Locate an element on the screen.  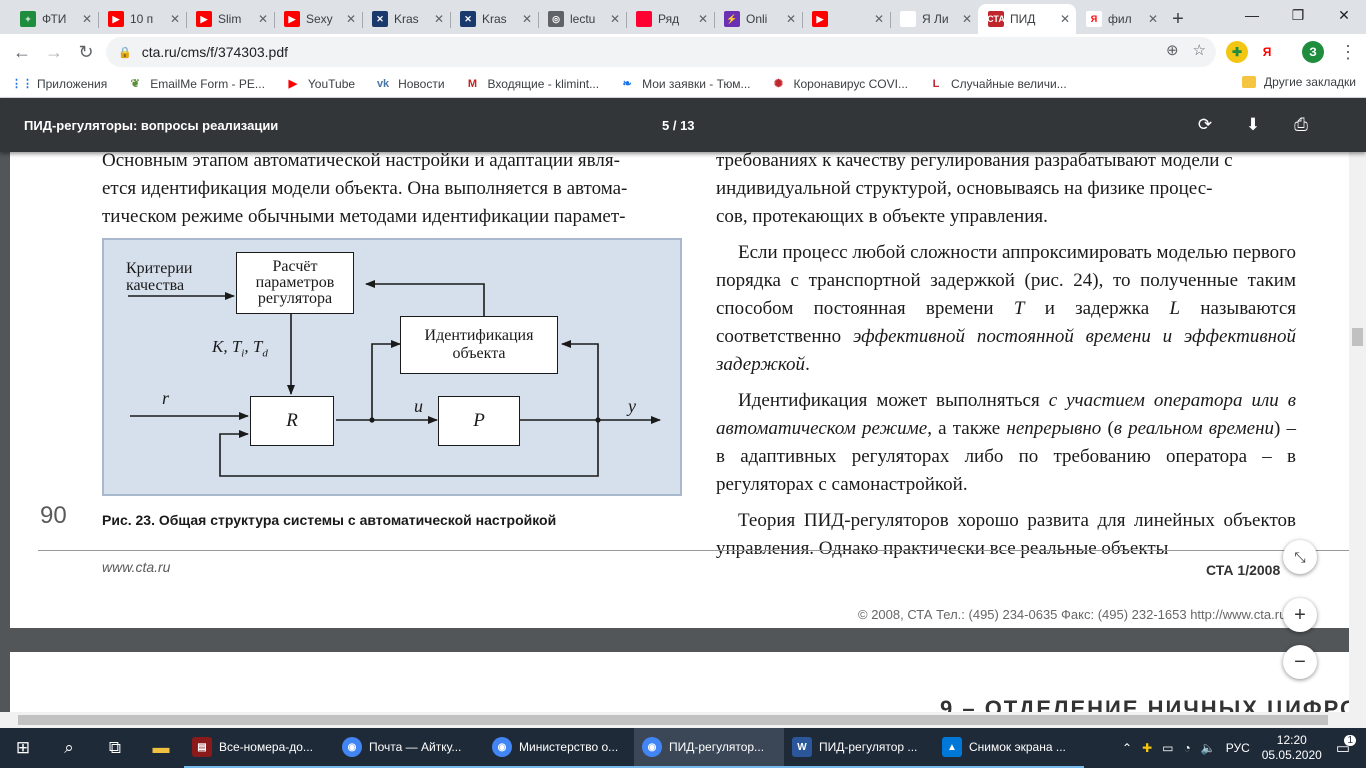
print-icon: ⎙ is located at coordinates (1301, 125).